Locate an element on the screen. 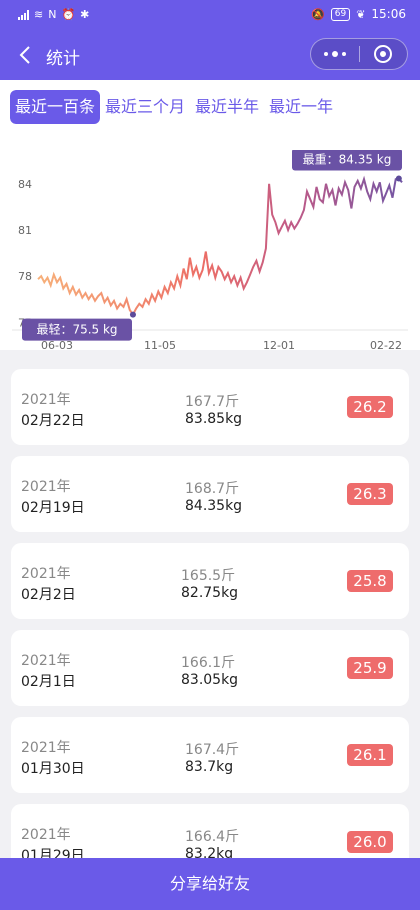 This screenshot has width=420, height=910. mute-icon: 🔕 is located at coordinates (318, 14).